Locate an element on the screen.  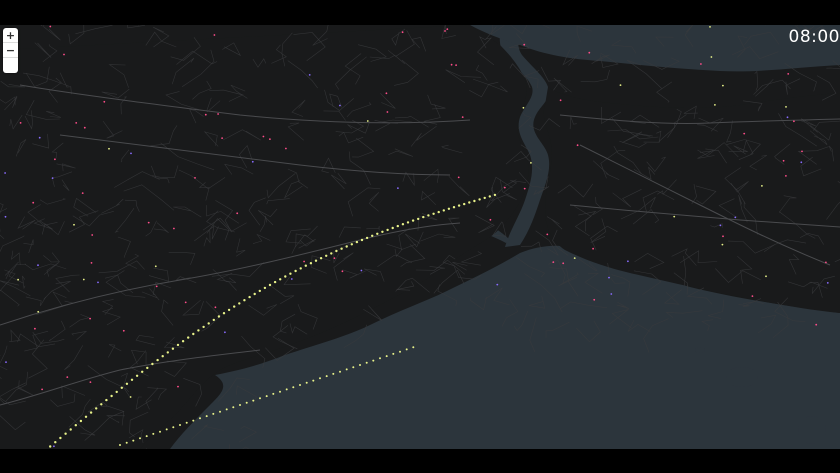
clock-restart-icon is located at coordinates (814, 238).